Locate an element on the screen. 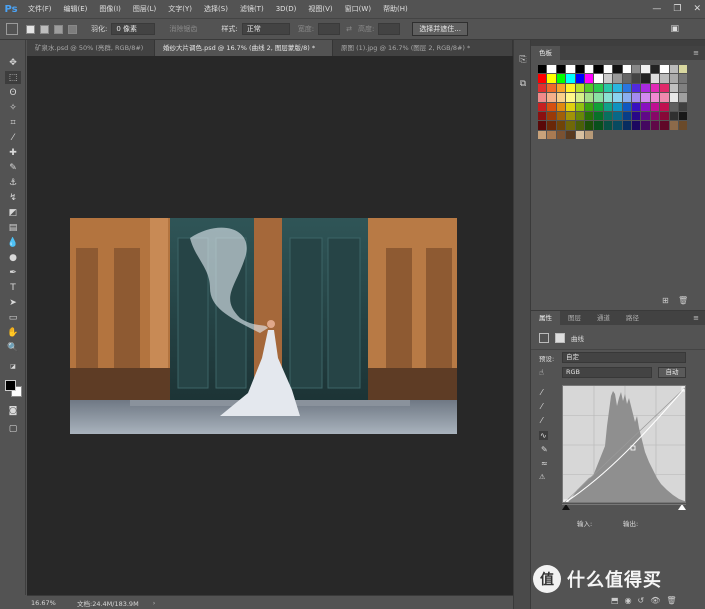 The width and height of the screenshot is (705, 609). menu-view: 视图(V) is located at coordinates (320, 9).